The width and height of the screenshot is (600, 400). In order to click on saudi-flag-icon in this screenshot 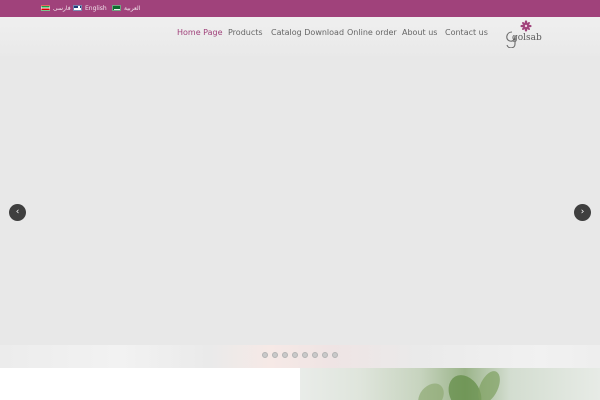, I will do `click(116, 8)`.